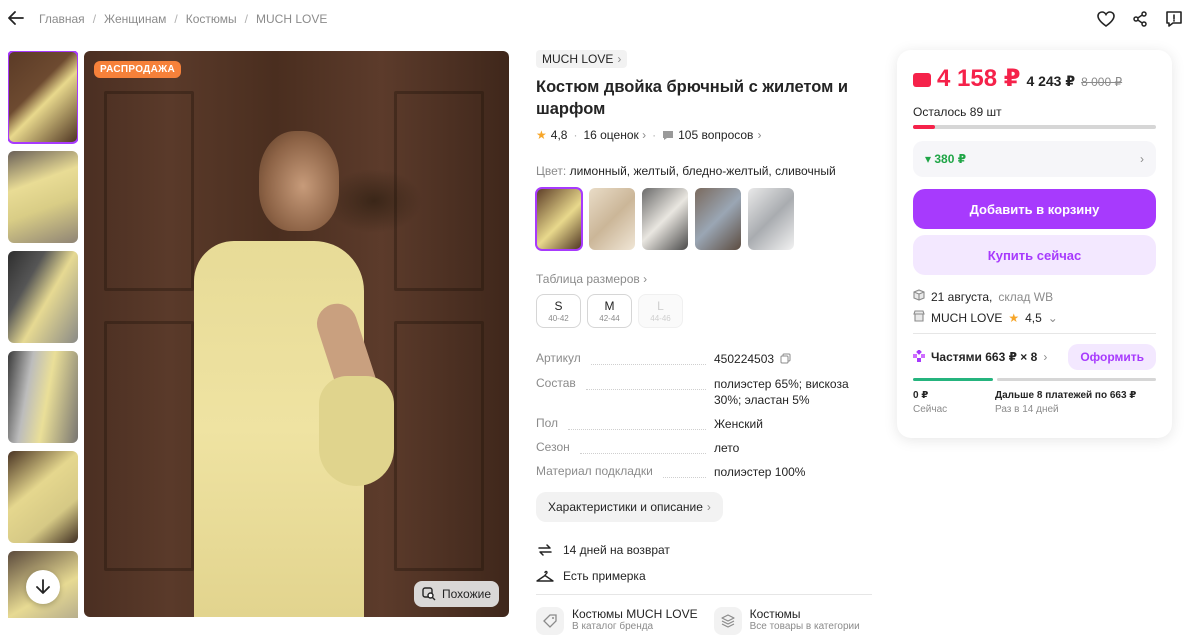 The height and width of the screenshot is (638, 1200). Describe the element at coordinates (356, 431) in the screenshot. I see `model-bag` at that location.